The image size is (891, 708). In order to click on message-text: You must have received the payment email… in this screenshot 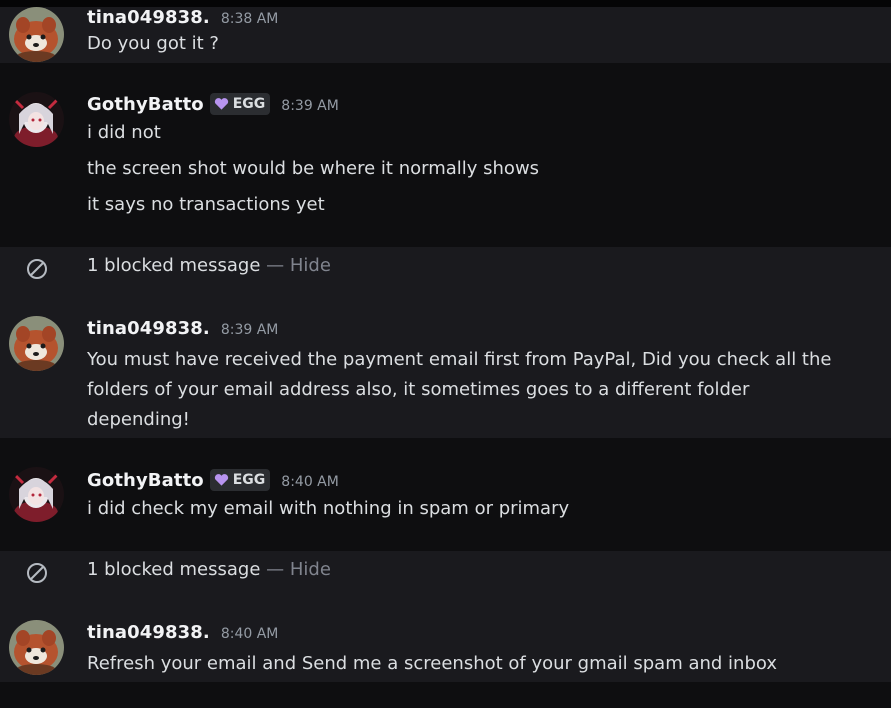, I will do `click(459, 359)`.